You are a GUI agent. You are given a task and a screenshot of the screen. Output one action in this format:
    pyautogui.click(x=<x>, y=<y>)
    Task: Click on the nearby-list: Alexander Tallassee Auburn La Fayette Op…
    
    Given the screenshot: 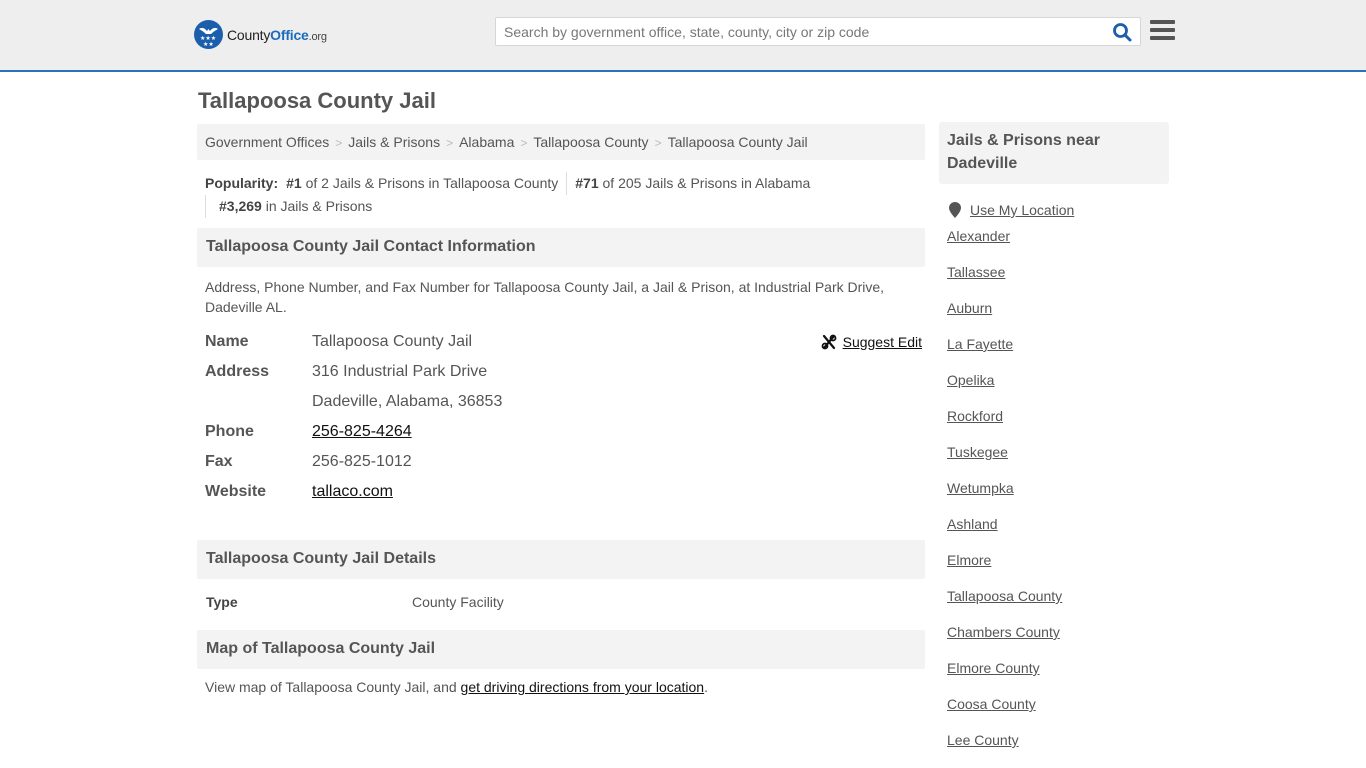 What is the action you would take?
    pyautogui.click(x=1054, y=498)
    